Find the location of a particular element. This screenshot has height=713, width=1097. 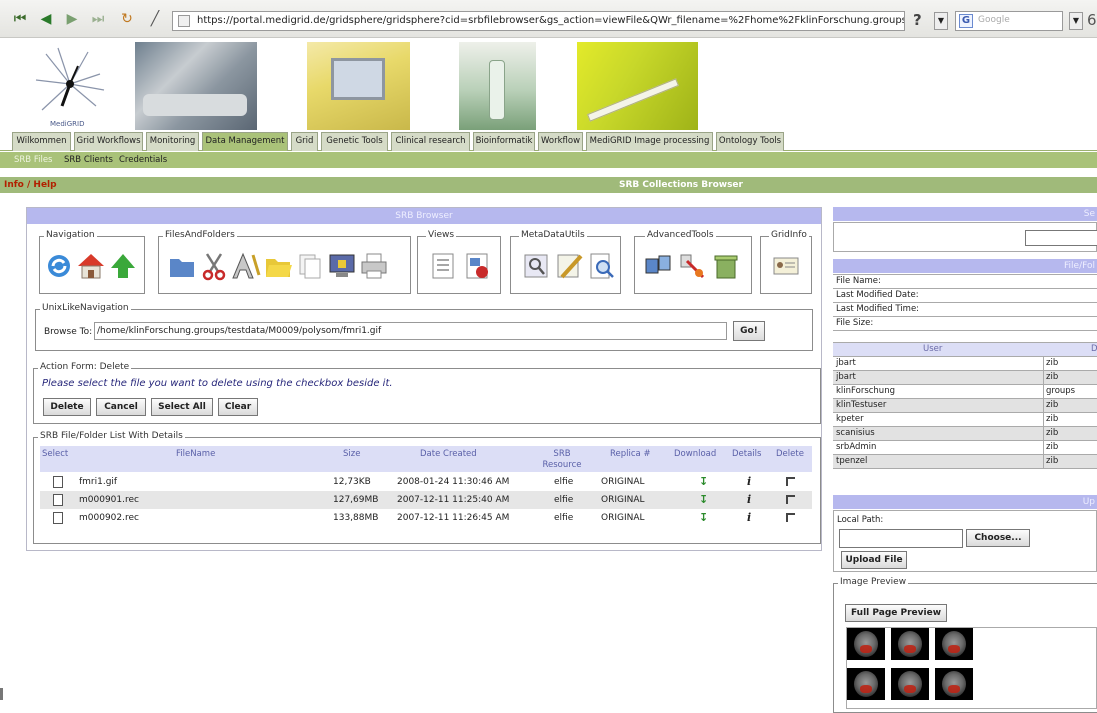

table-row: srbAdmin zib is located at coordinates (965, 448).